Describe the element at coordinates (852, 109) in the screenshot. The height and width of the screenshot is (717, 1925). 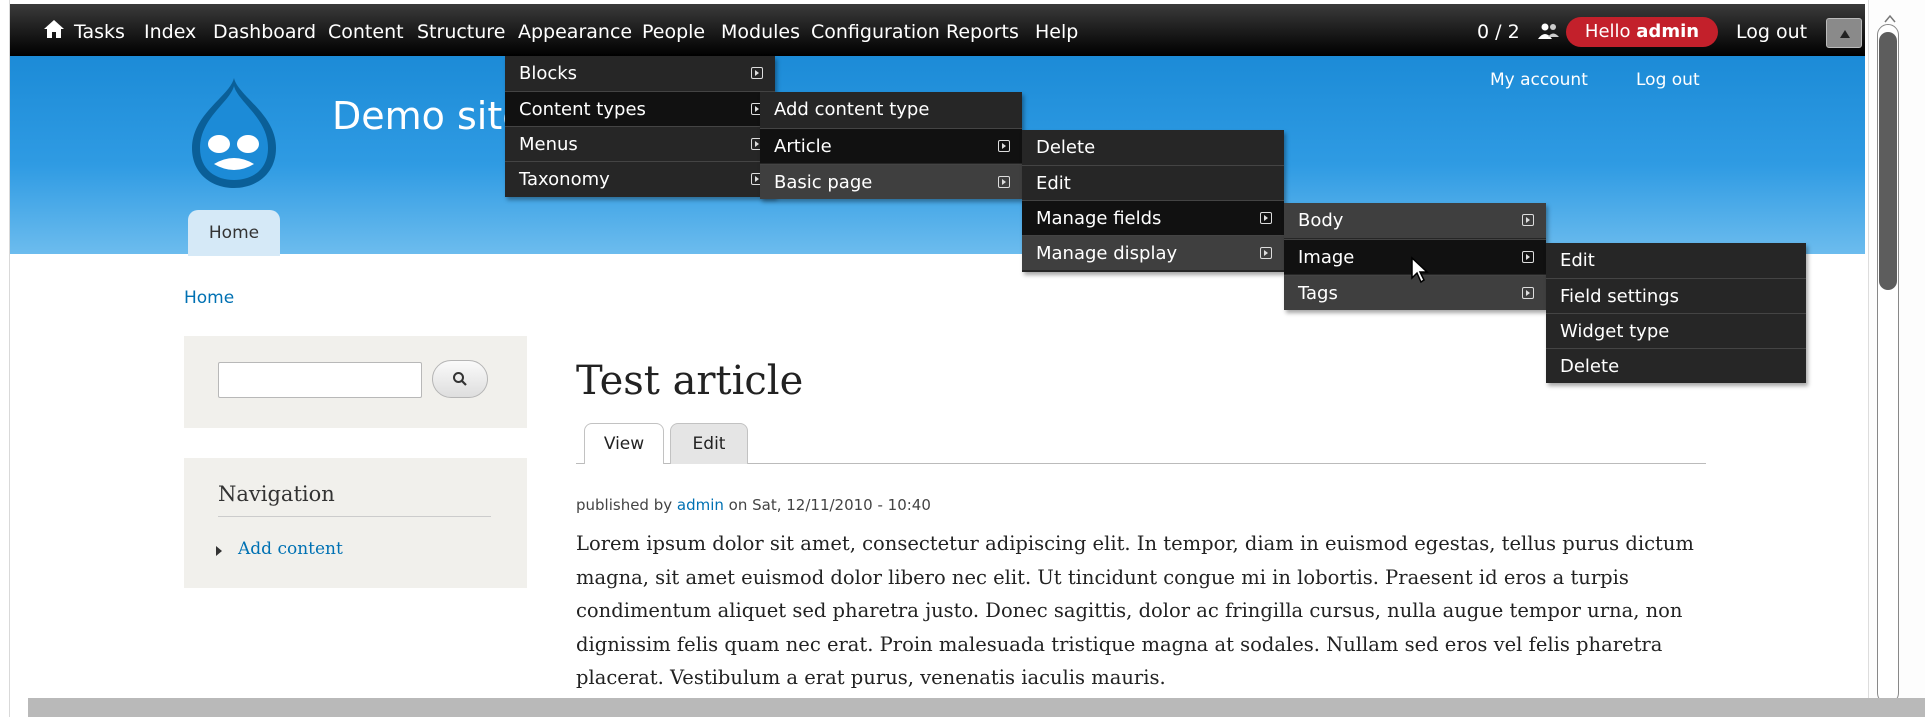
I see `menu-item-label: Add content type` at that location.